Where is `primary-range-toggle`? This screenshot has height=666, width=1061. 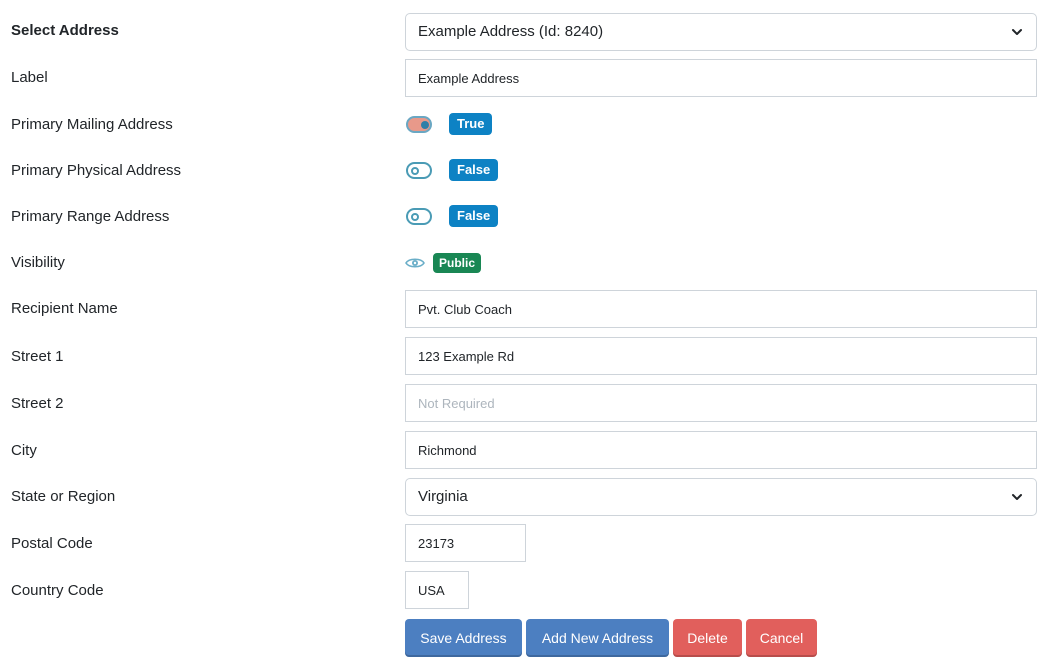 primary-range-toggle is located at coordinates (419, 216).